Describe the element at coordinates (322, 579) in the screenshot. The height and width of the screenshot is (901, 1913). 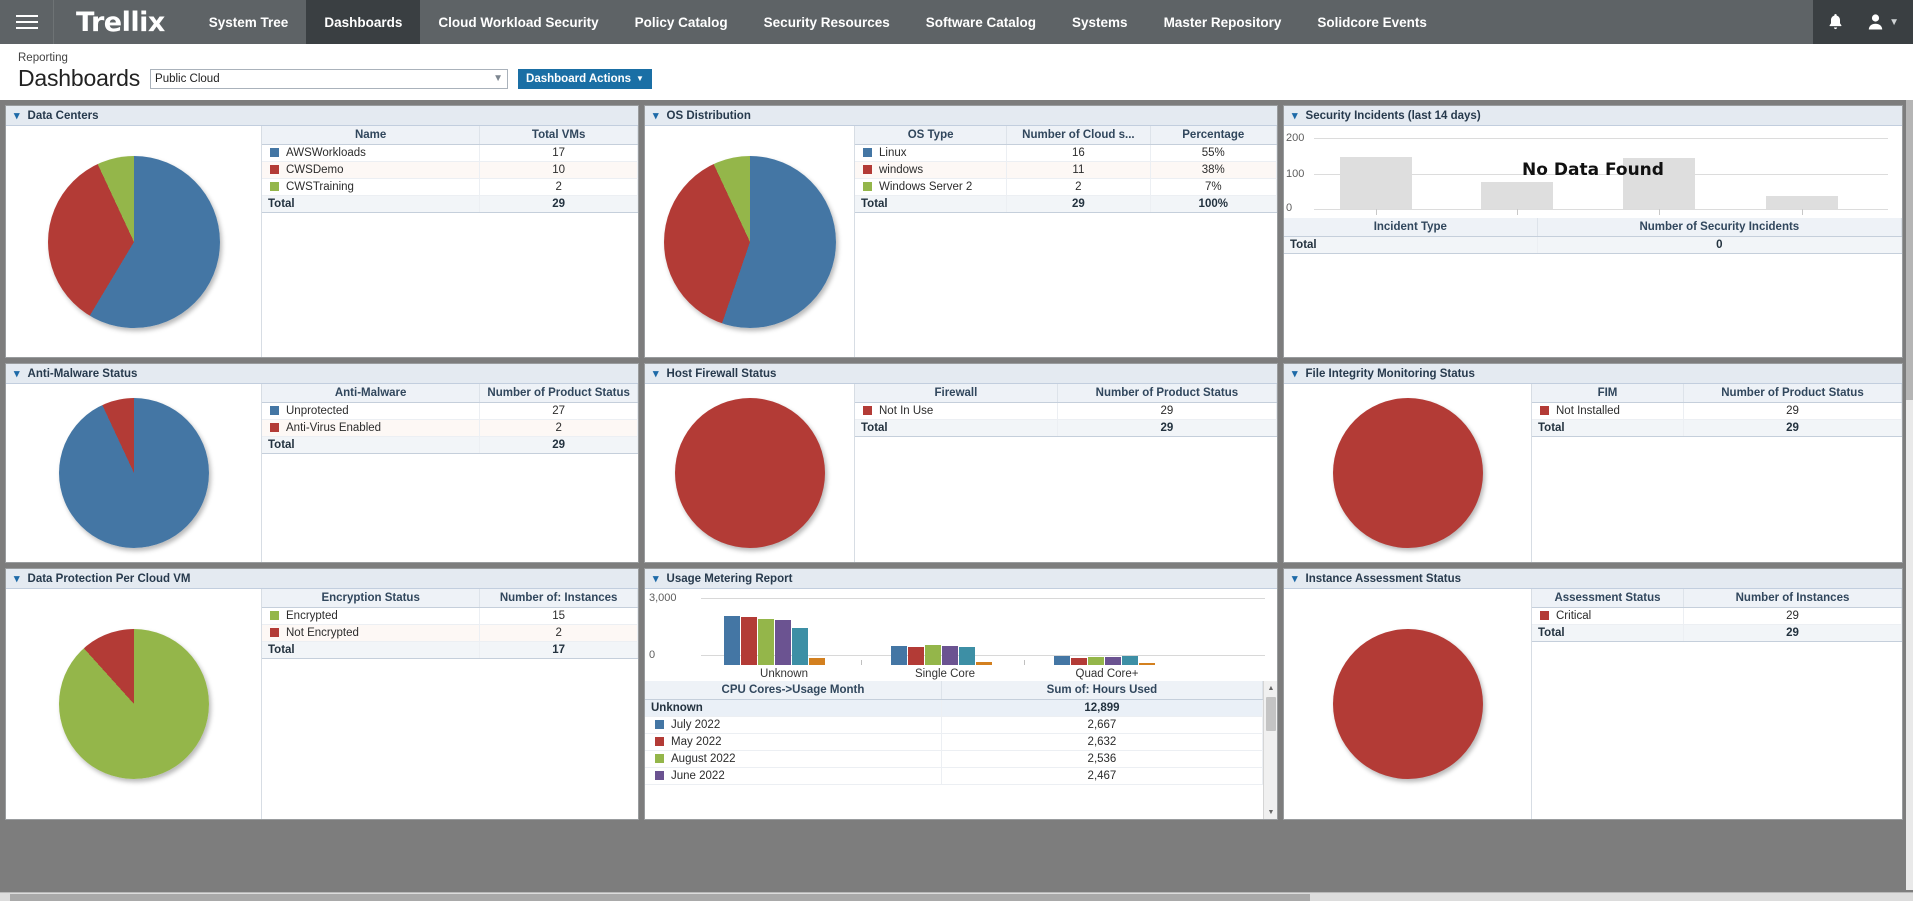
I see `panel-header: ▾ Data Protection Per Cloud VM` at that location.